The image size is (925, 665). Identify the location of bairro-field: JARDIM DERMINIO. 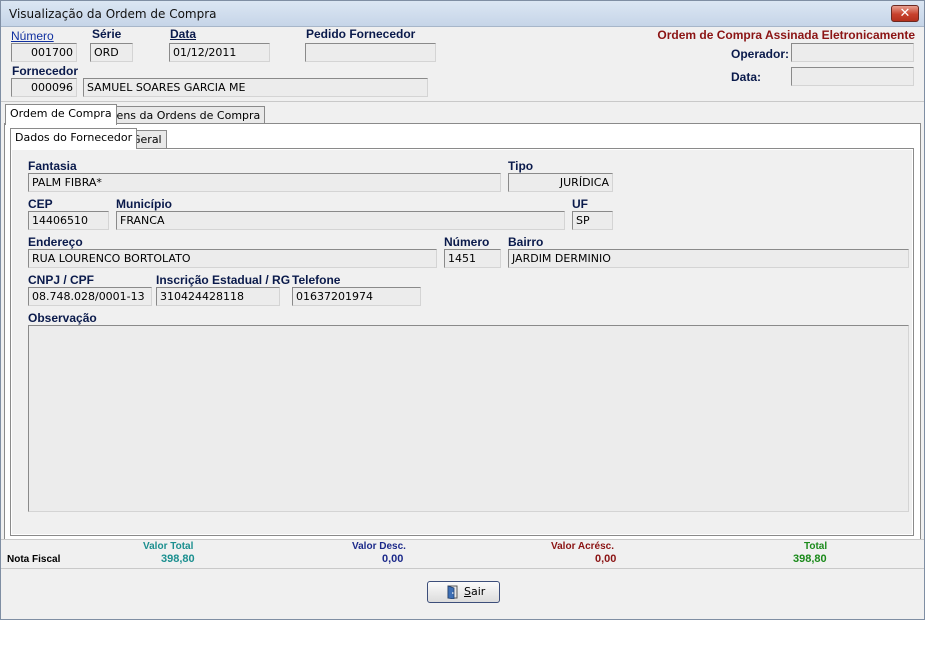
(708, 258).